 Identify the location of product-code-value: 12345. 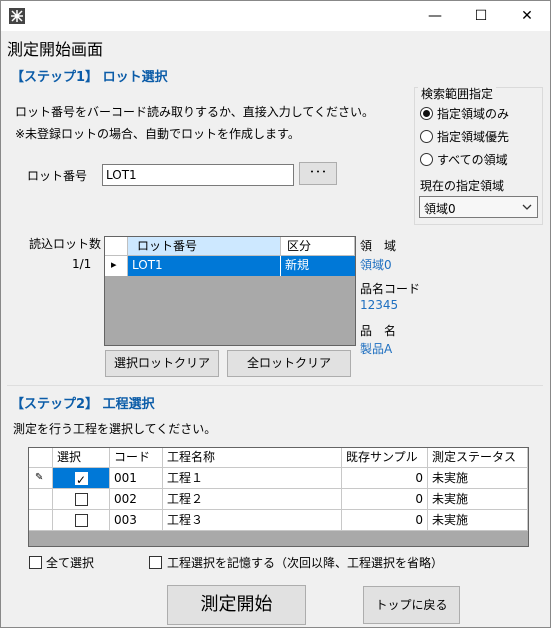
(379, 305).